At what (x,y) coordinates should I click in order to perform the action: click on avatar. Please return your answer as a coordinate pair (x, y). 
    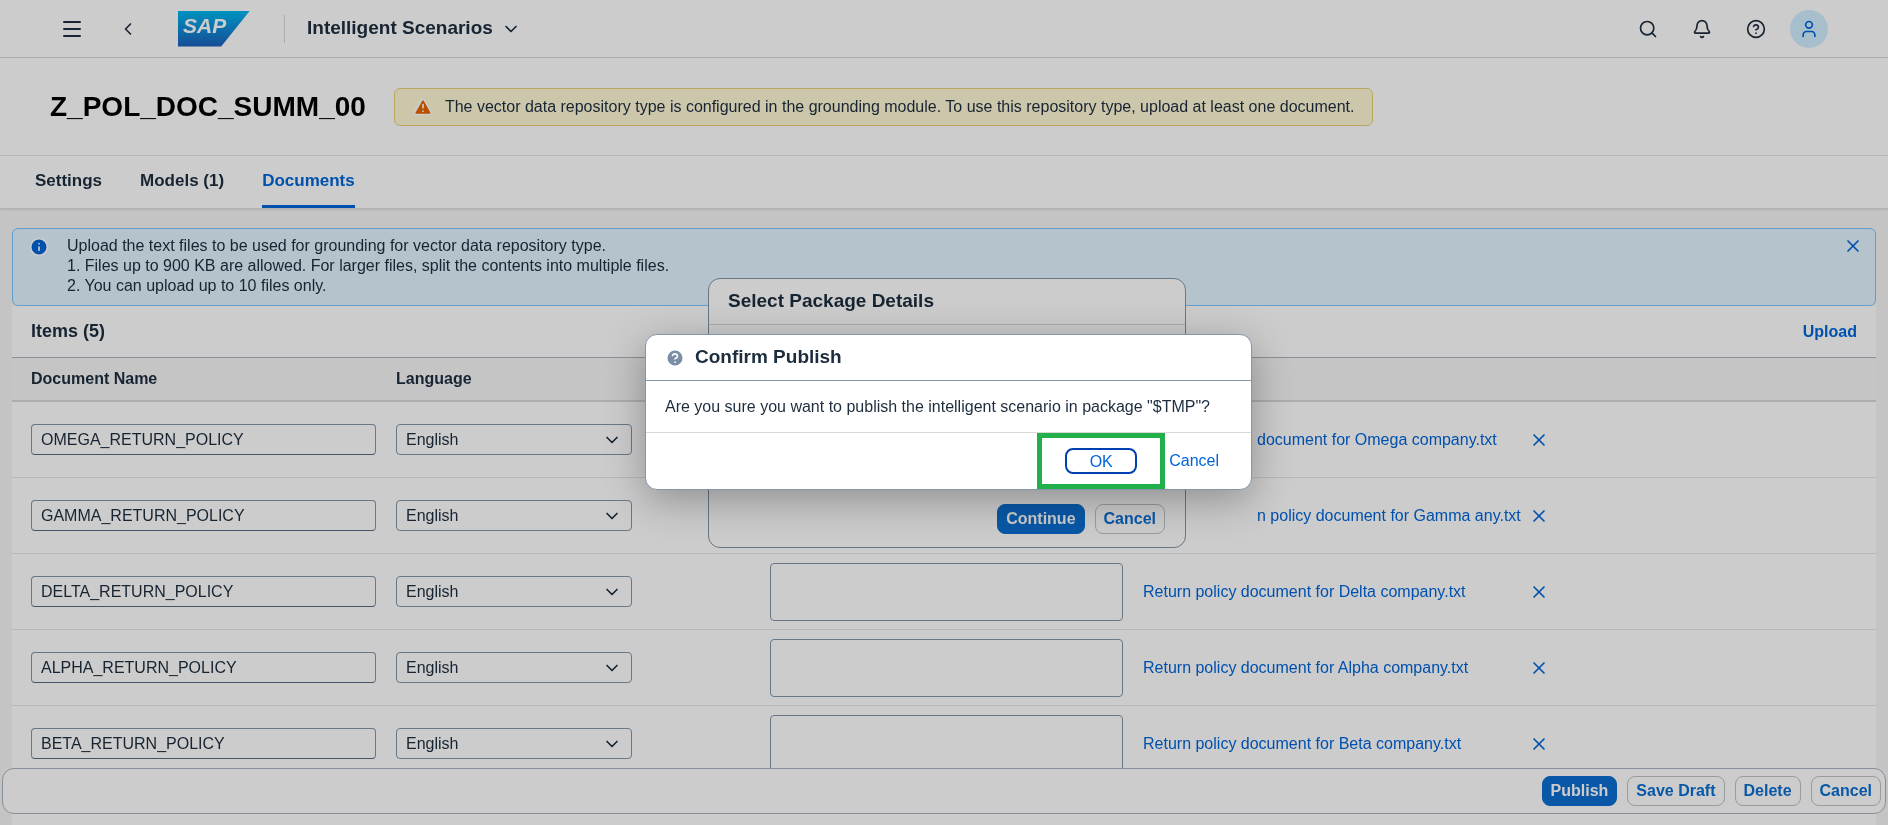
    Looking at the image, I should click on (1809, 28).